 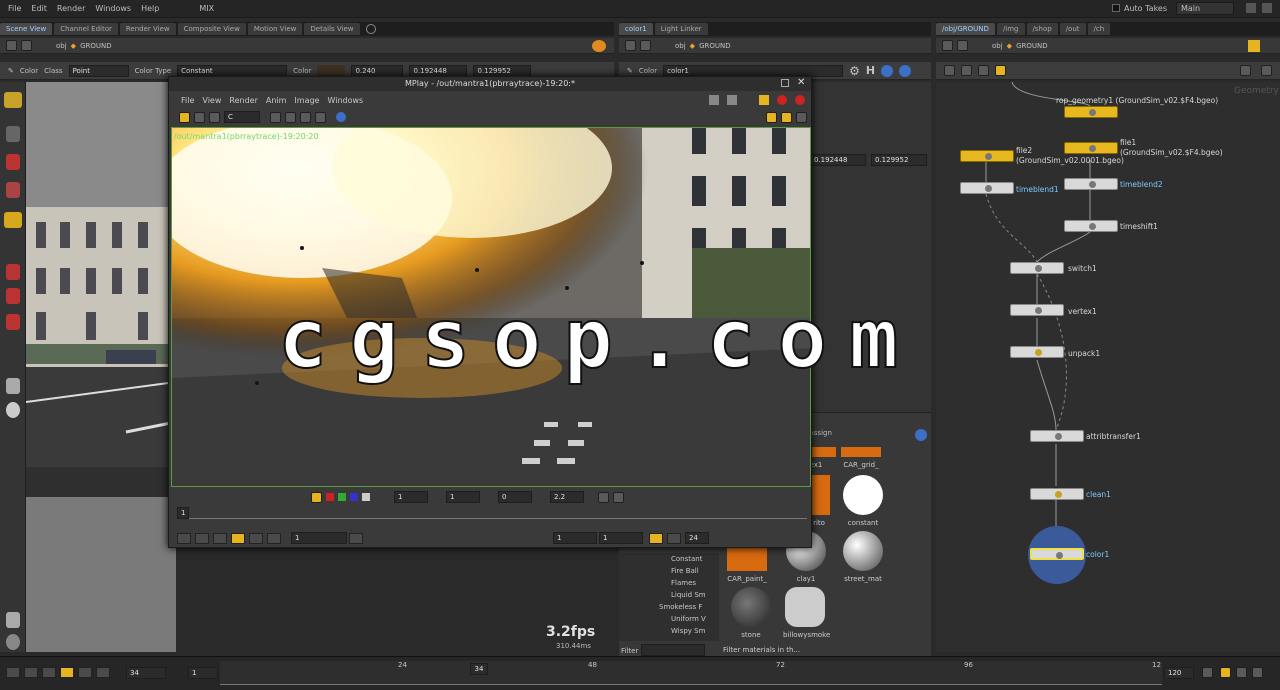 What do you see at coordinates (962, 45) in the screenshot?
I see `net-forward-icon` at bounding box center [962, 45].